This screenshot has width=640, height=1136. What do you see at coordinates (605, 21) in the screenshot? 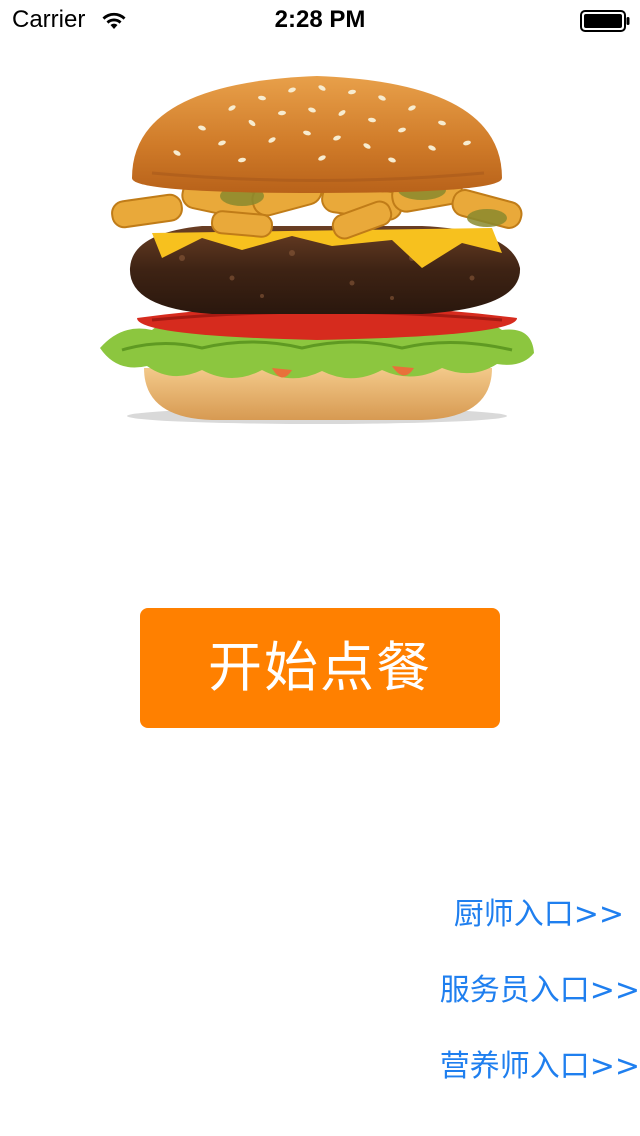
I see `battery-icon` at bounding box center [605, 21].